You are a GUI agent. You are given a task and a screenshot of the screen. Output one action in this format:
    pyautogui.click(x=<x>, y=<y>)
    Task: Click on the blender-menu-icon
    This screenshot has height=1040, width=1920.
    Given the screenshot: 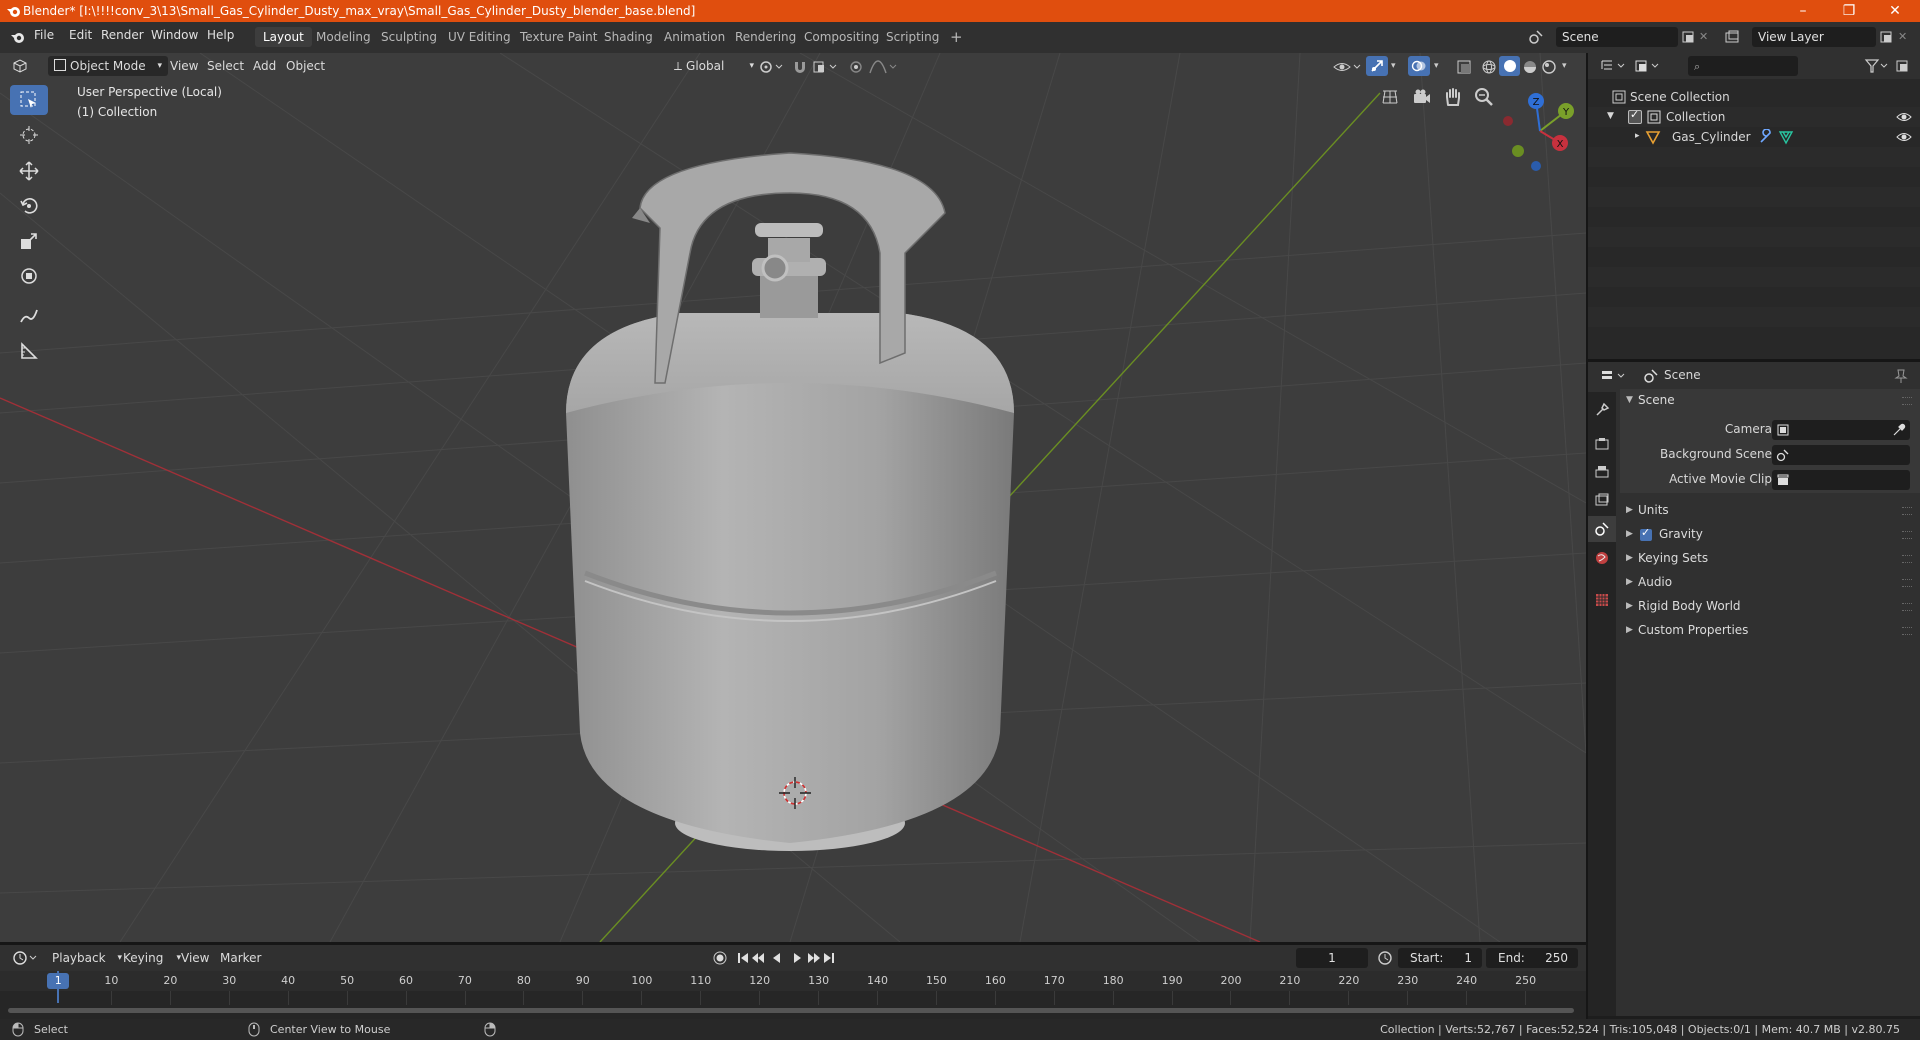 What is the action you would take?
    pyautogui.click(x=18, y=37)
    